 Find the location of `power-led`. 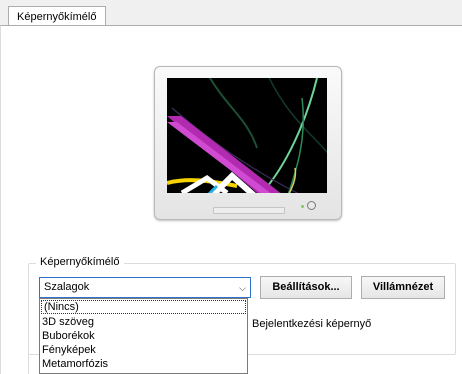

power-led is located at coordinates (302, 206).